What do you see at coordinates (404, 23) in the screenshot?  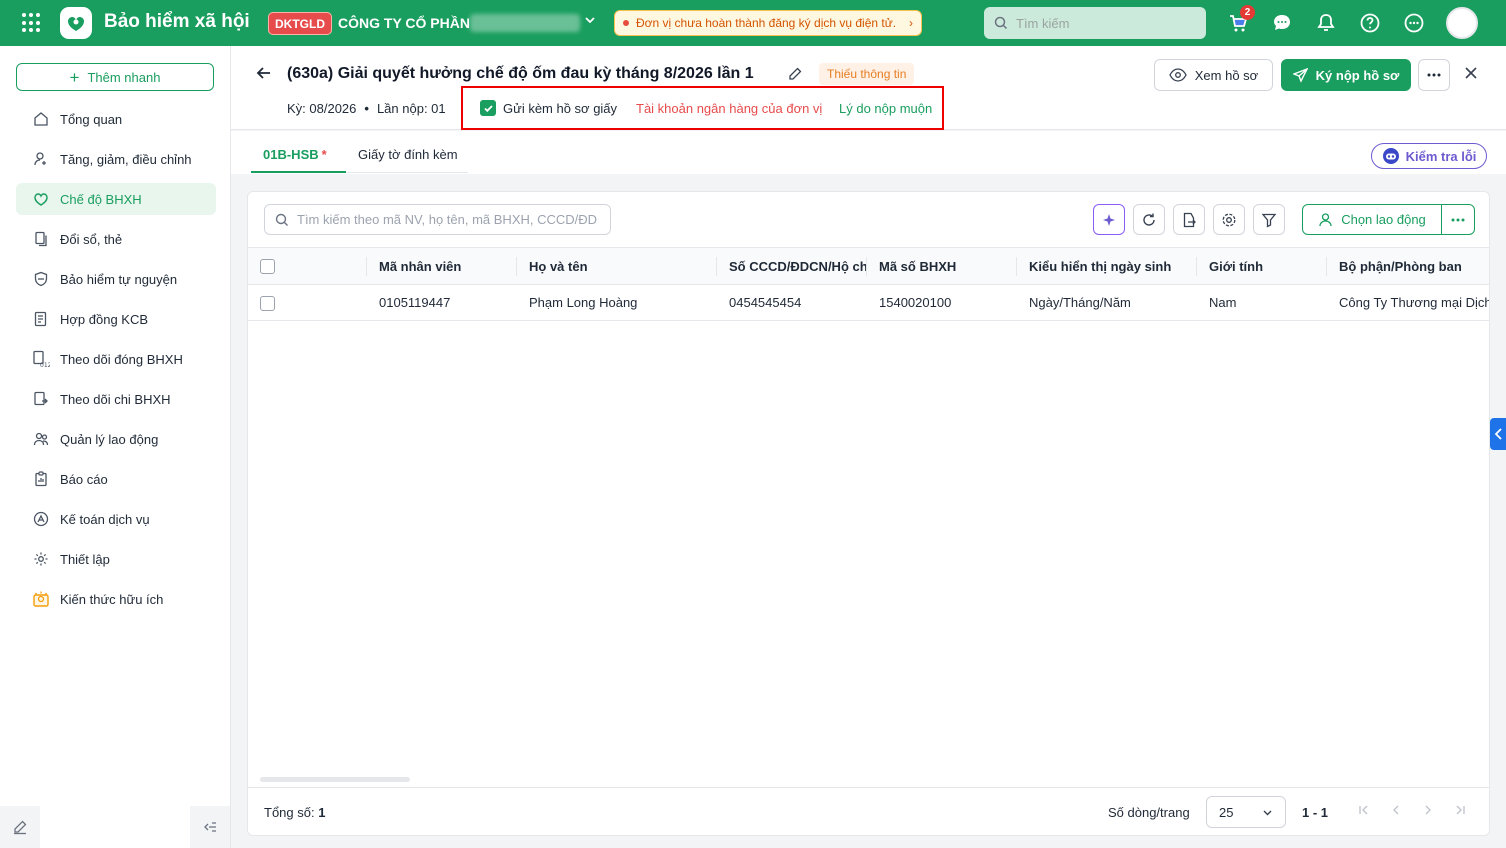 I see `company-name: CÔNG TY CỔ PHẦN` at bounding box center [404, 23].